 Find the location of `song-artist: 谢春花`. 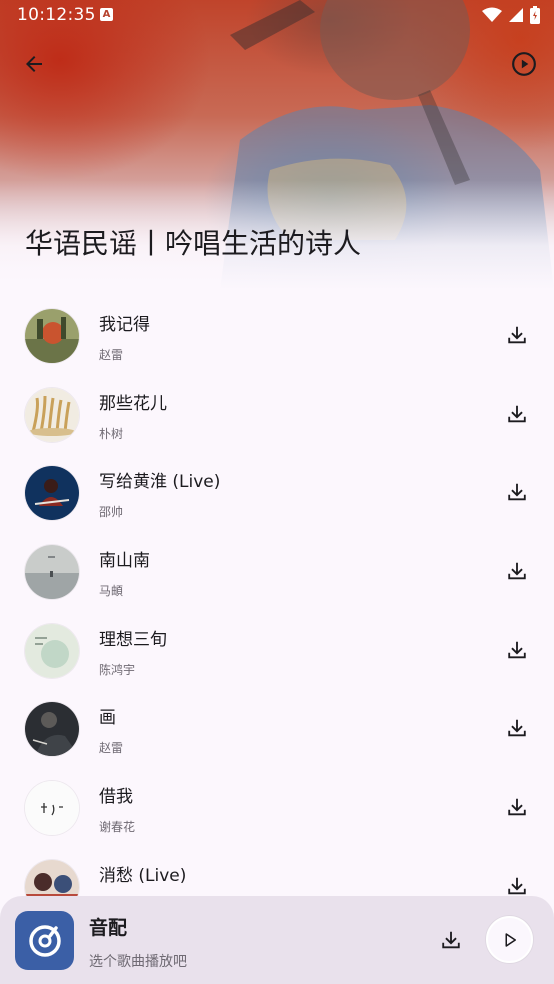

song-artist: 谢春花 is located at coordinates (117, 827).